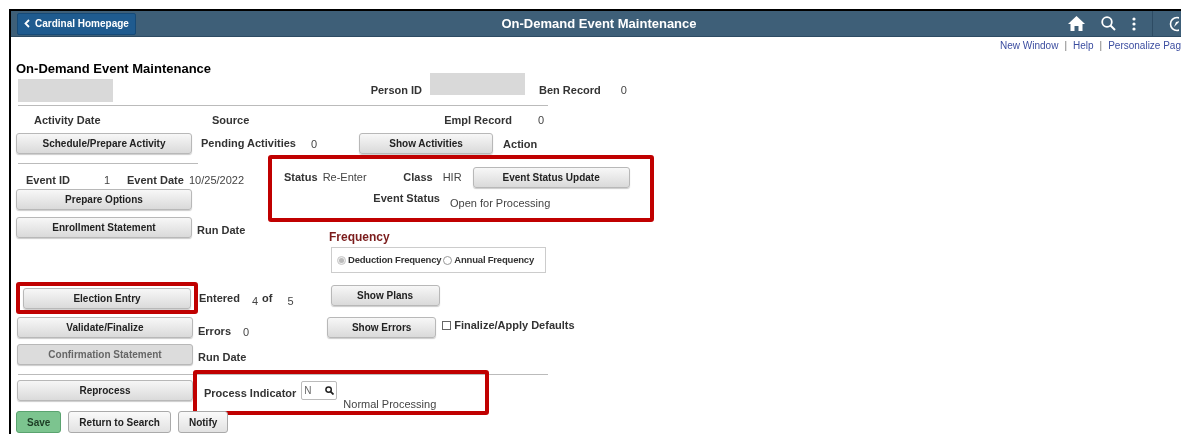  I want to click on window-title: On-Demand Event Maintenance, so click(599, 23).